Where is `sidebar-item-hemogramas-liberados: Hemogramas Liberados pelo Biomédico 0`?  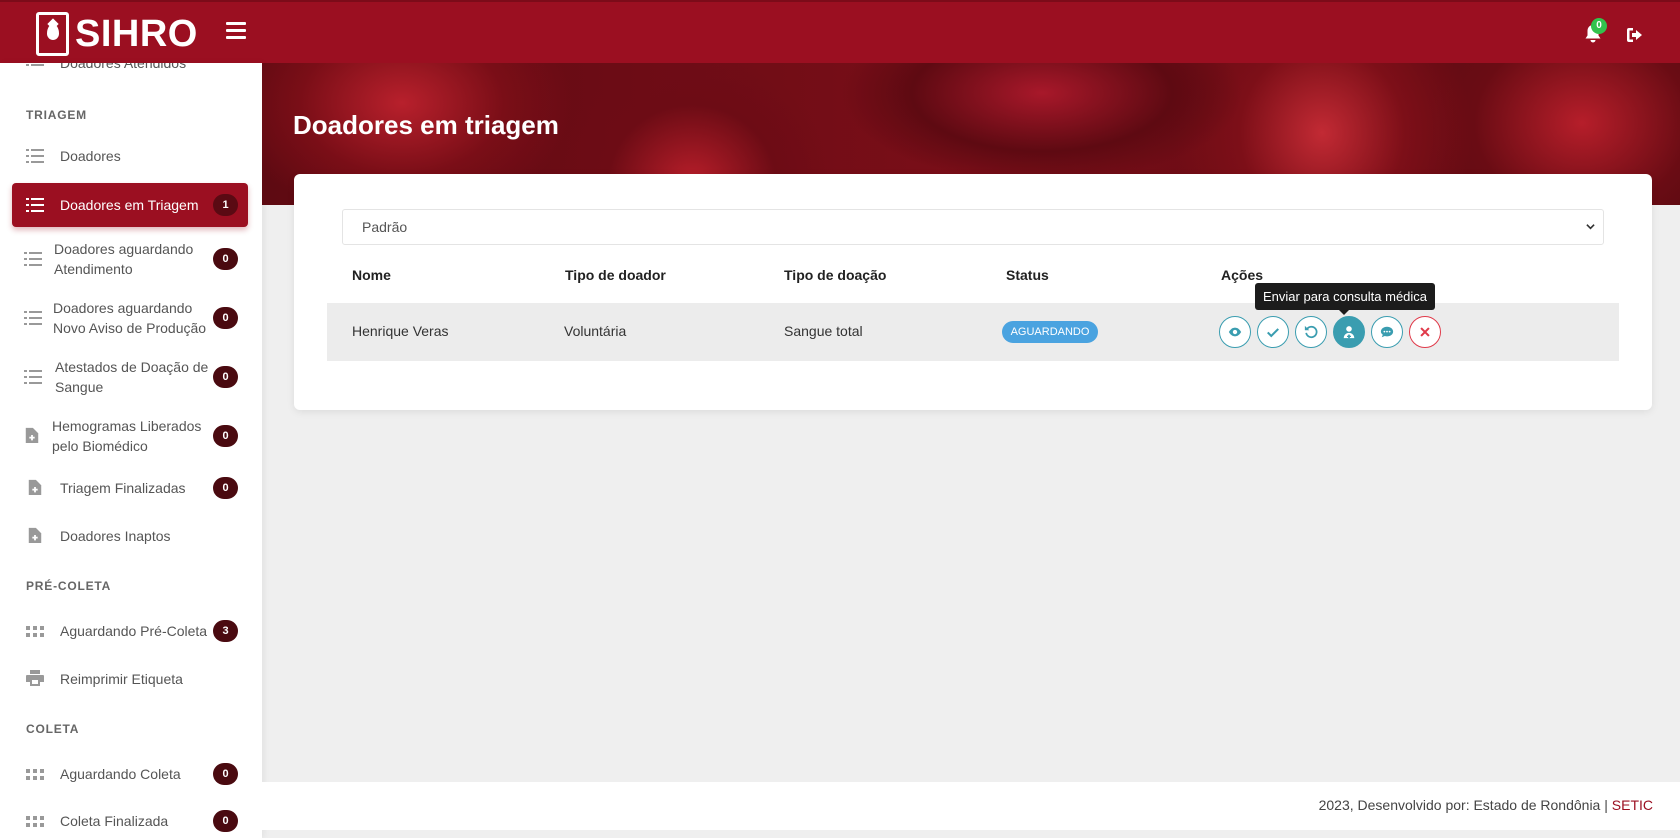
sidebar-item-hemogramas-liberados: Hemogramas Liberados pelo Biomédico 0 is located at coordinates (130, 436).